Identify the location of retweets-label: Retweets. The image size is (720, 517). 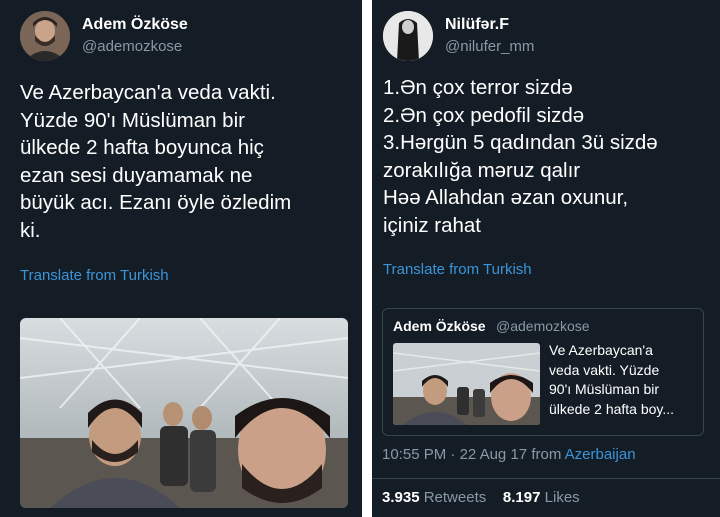
(455, 497).